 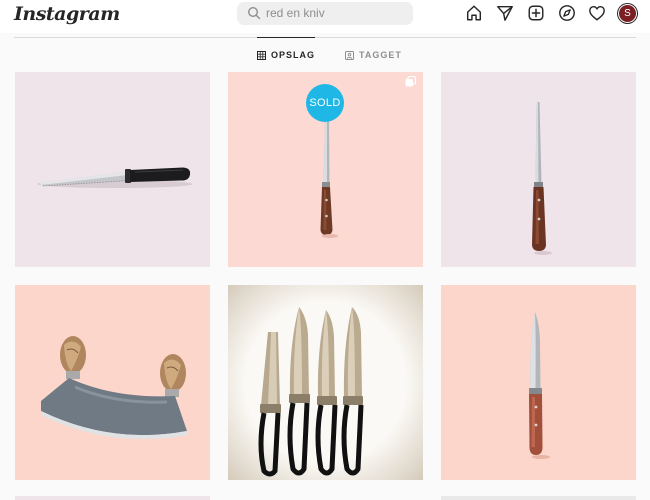 What do you see at coordinates (325, 37) in the screenshot?
I see `profile-divider` at bounding box center [325, 37].